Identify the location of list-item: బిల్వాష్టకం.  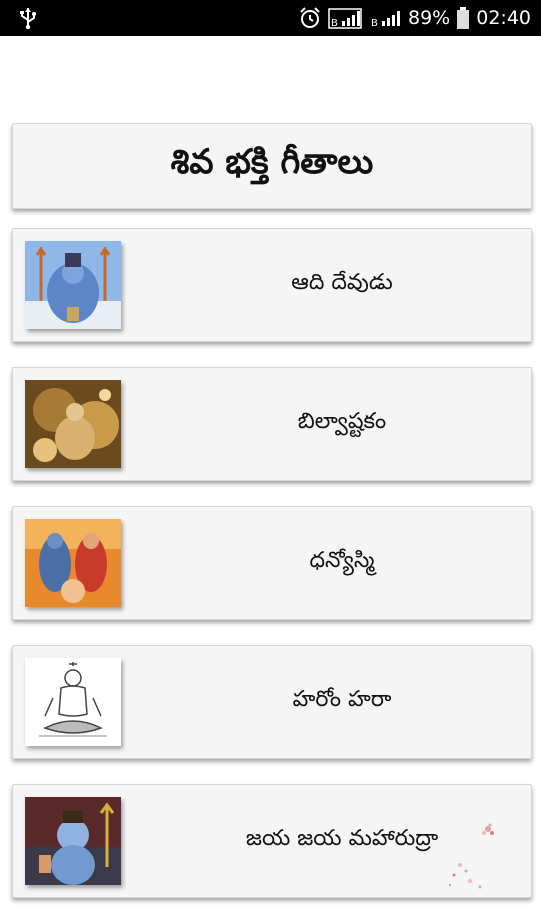
(272, 424).